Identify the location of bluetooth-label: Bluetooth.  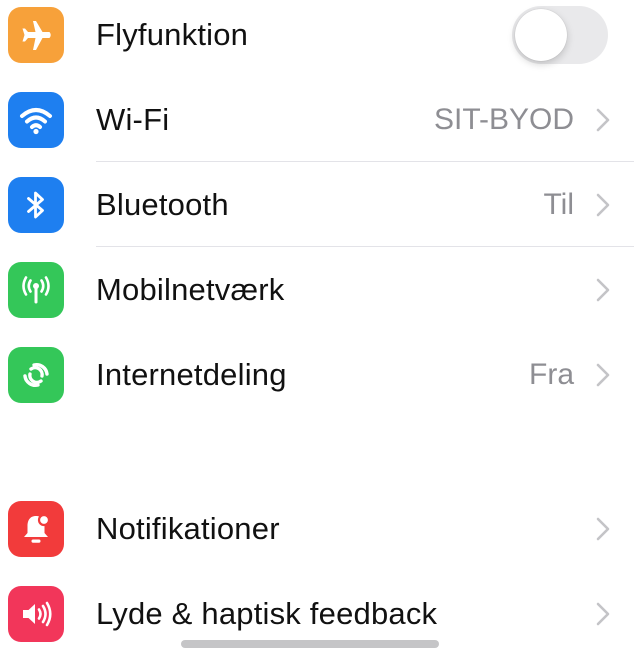
(162, 204).